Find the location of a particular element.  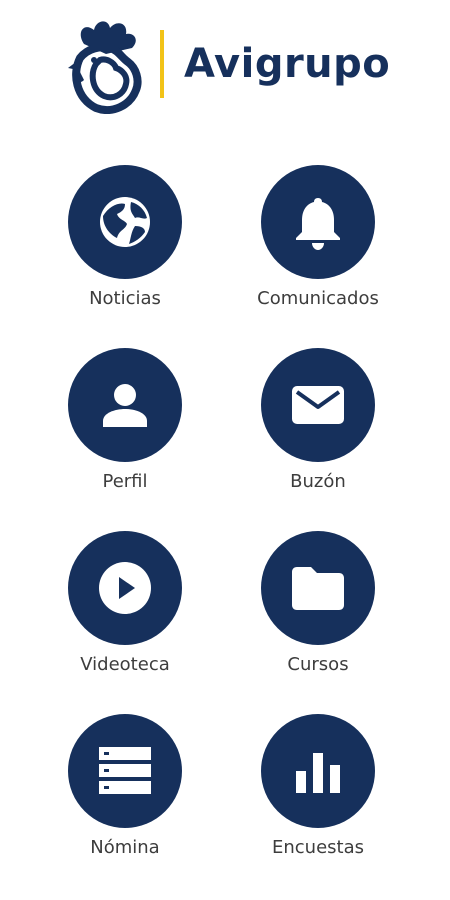

menu-item-nomina: Nómina is located at coordinates (124, 794).